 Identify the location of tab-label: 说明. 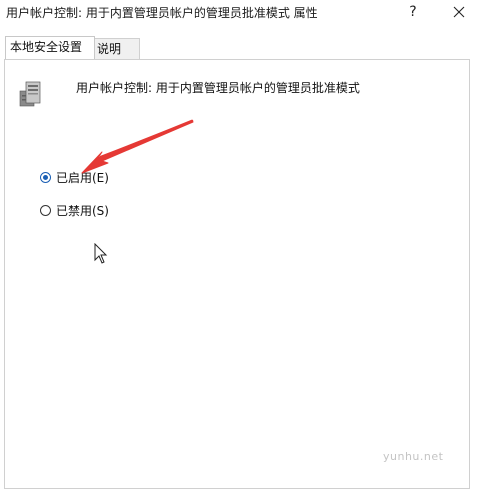
(109, 49).